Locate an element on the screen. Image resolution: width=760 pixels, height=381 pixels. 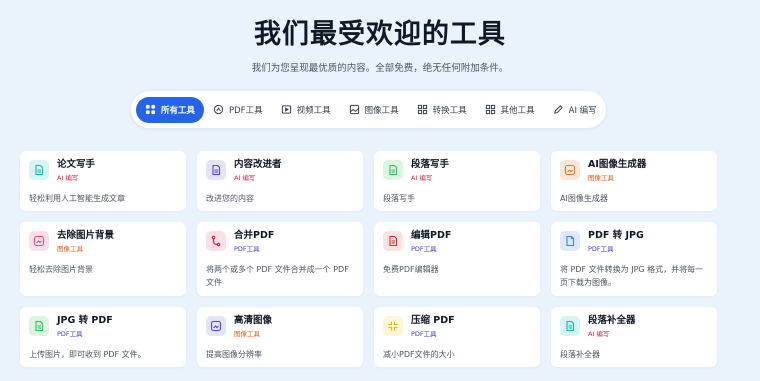
tab-video-tools: 视频工具 is located at coordinates (306, 110).